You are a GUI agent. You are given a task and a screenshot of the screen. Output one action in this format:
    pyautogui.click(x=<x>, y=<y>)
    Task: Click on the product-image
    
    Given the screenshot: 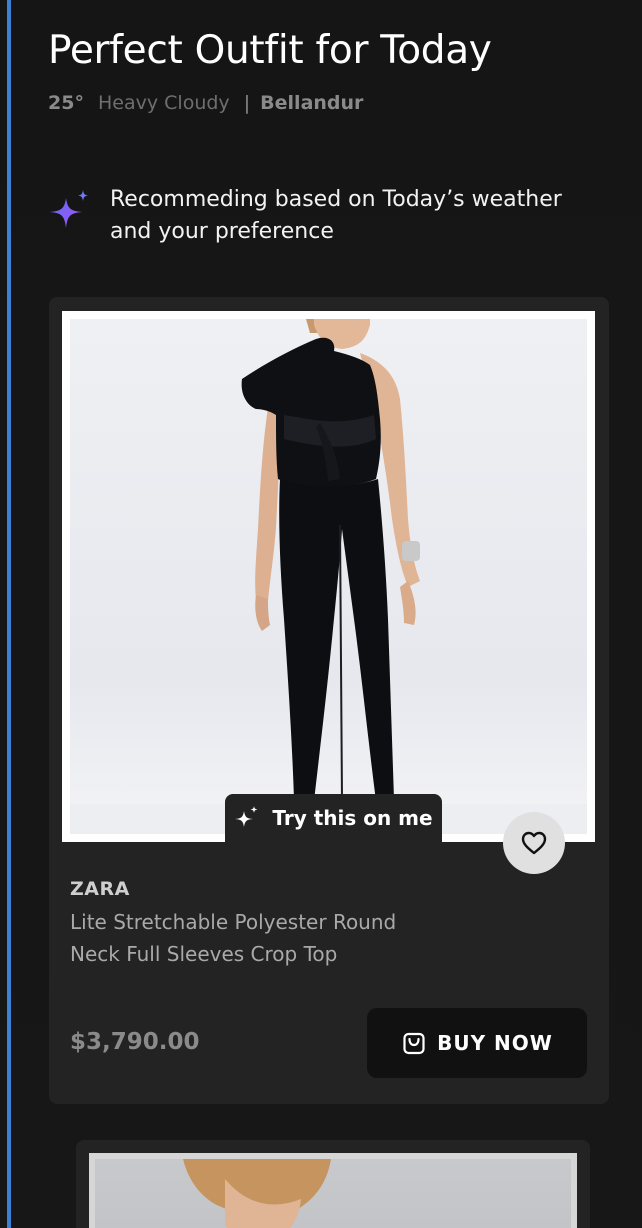 What is the action you would take?
    pyautogui.click(x=333, y=1193)
    